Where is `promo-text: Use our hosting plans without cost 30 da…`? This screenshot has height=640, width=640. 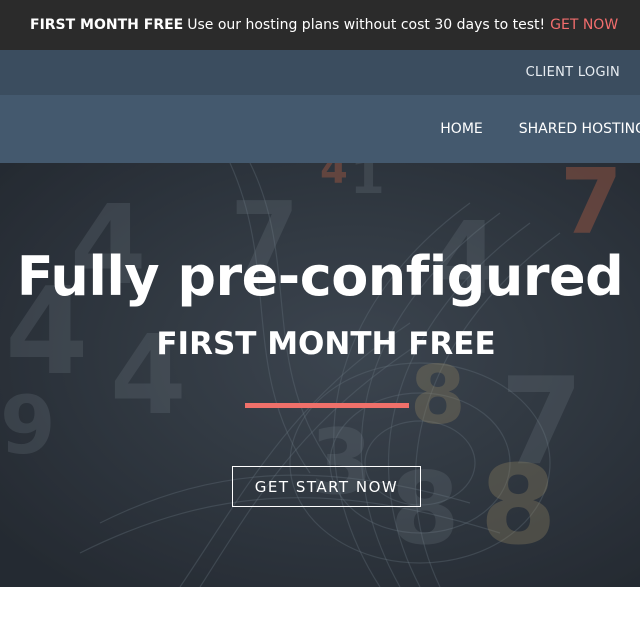
promo-text: Use our hosting plans without cost 30 da… is located at coordinates (366, 25).